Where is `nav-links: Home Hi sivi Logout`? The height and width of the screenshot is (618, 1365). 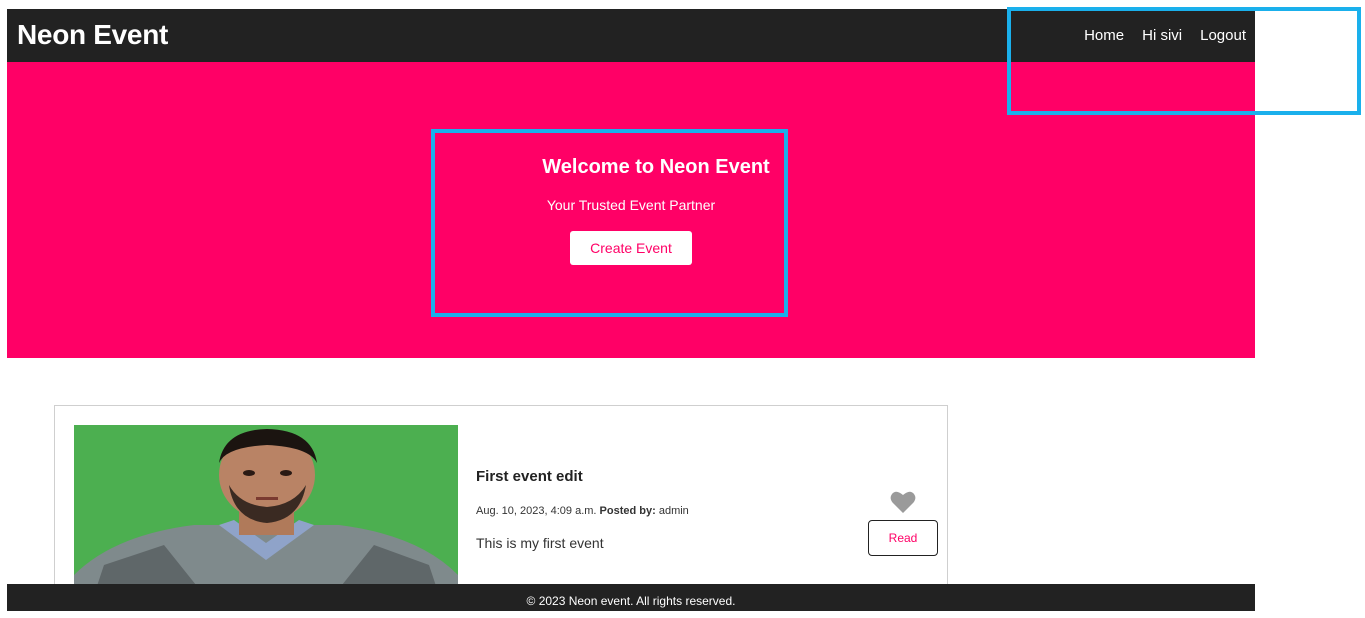 nav-links: Home Hi sivi Logout is located at coordinates (1165, 35).